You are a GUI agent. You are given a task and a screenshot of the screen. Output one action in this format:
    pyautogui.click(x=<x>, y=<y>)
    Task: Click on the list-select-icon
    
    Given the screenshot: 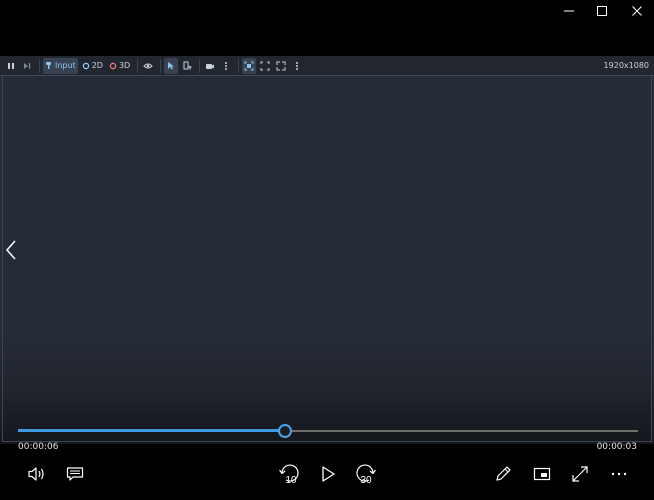 What is the action you would take?
    pyautogui.click(x=187, y=65)
    